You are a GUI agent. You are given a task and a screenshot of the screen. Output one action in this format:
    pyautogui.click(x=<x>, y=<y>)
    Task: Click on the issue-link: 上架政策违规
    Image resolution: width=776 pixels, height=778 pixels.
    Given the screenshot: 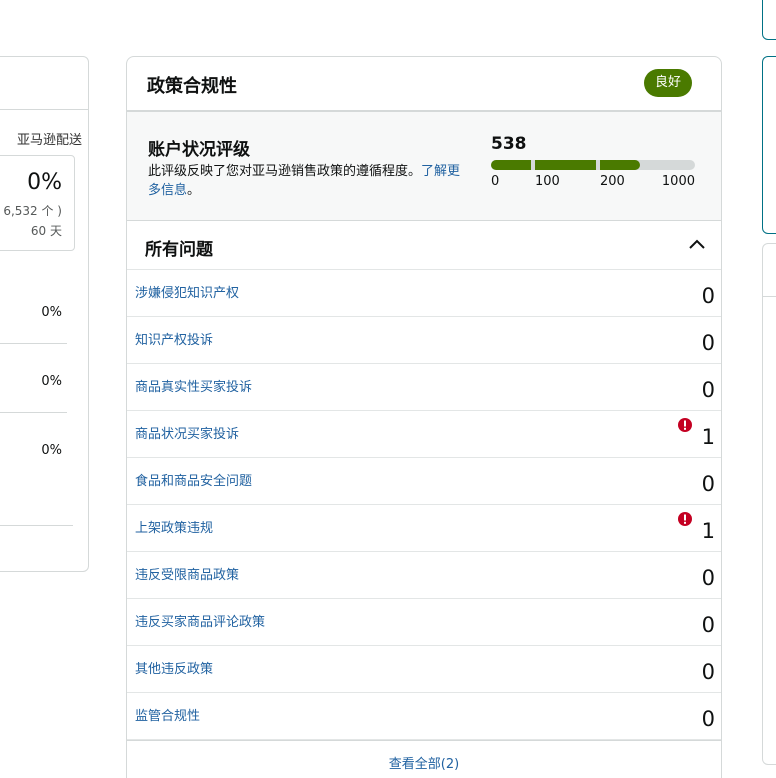 What is the action you would take?
    pyautogui.click(x=174, y=526)
    